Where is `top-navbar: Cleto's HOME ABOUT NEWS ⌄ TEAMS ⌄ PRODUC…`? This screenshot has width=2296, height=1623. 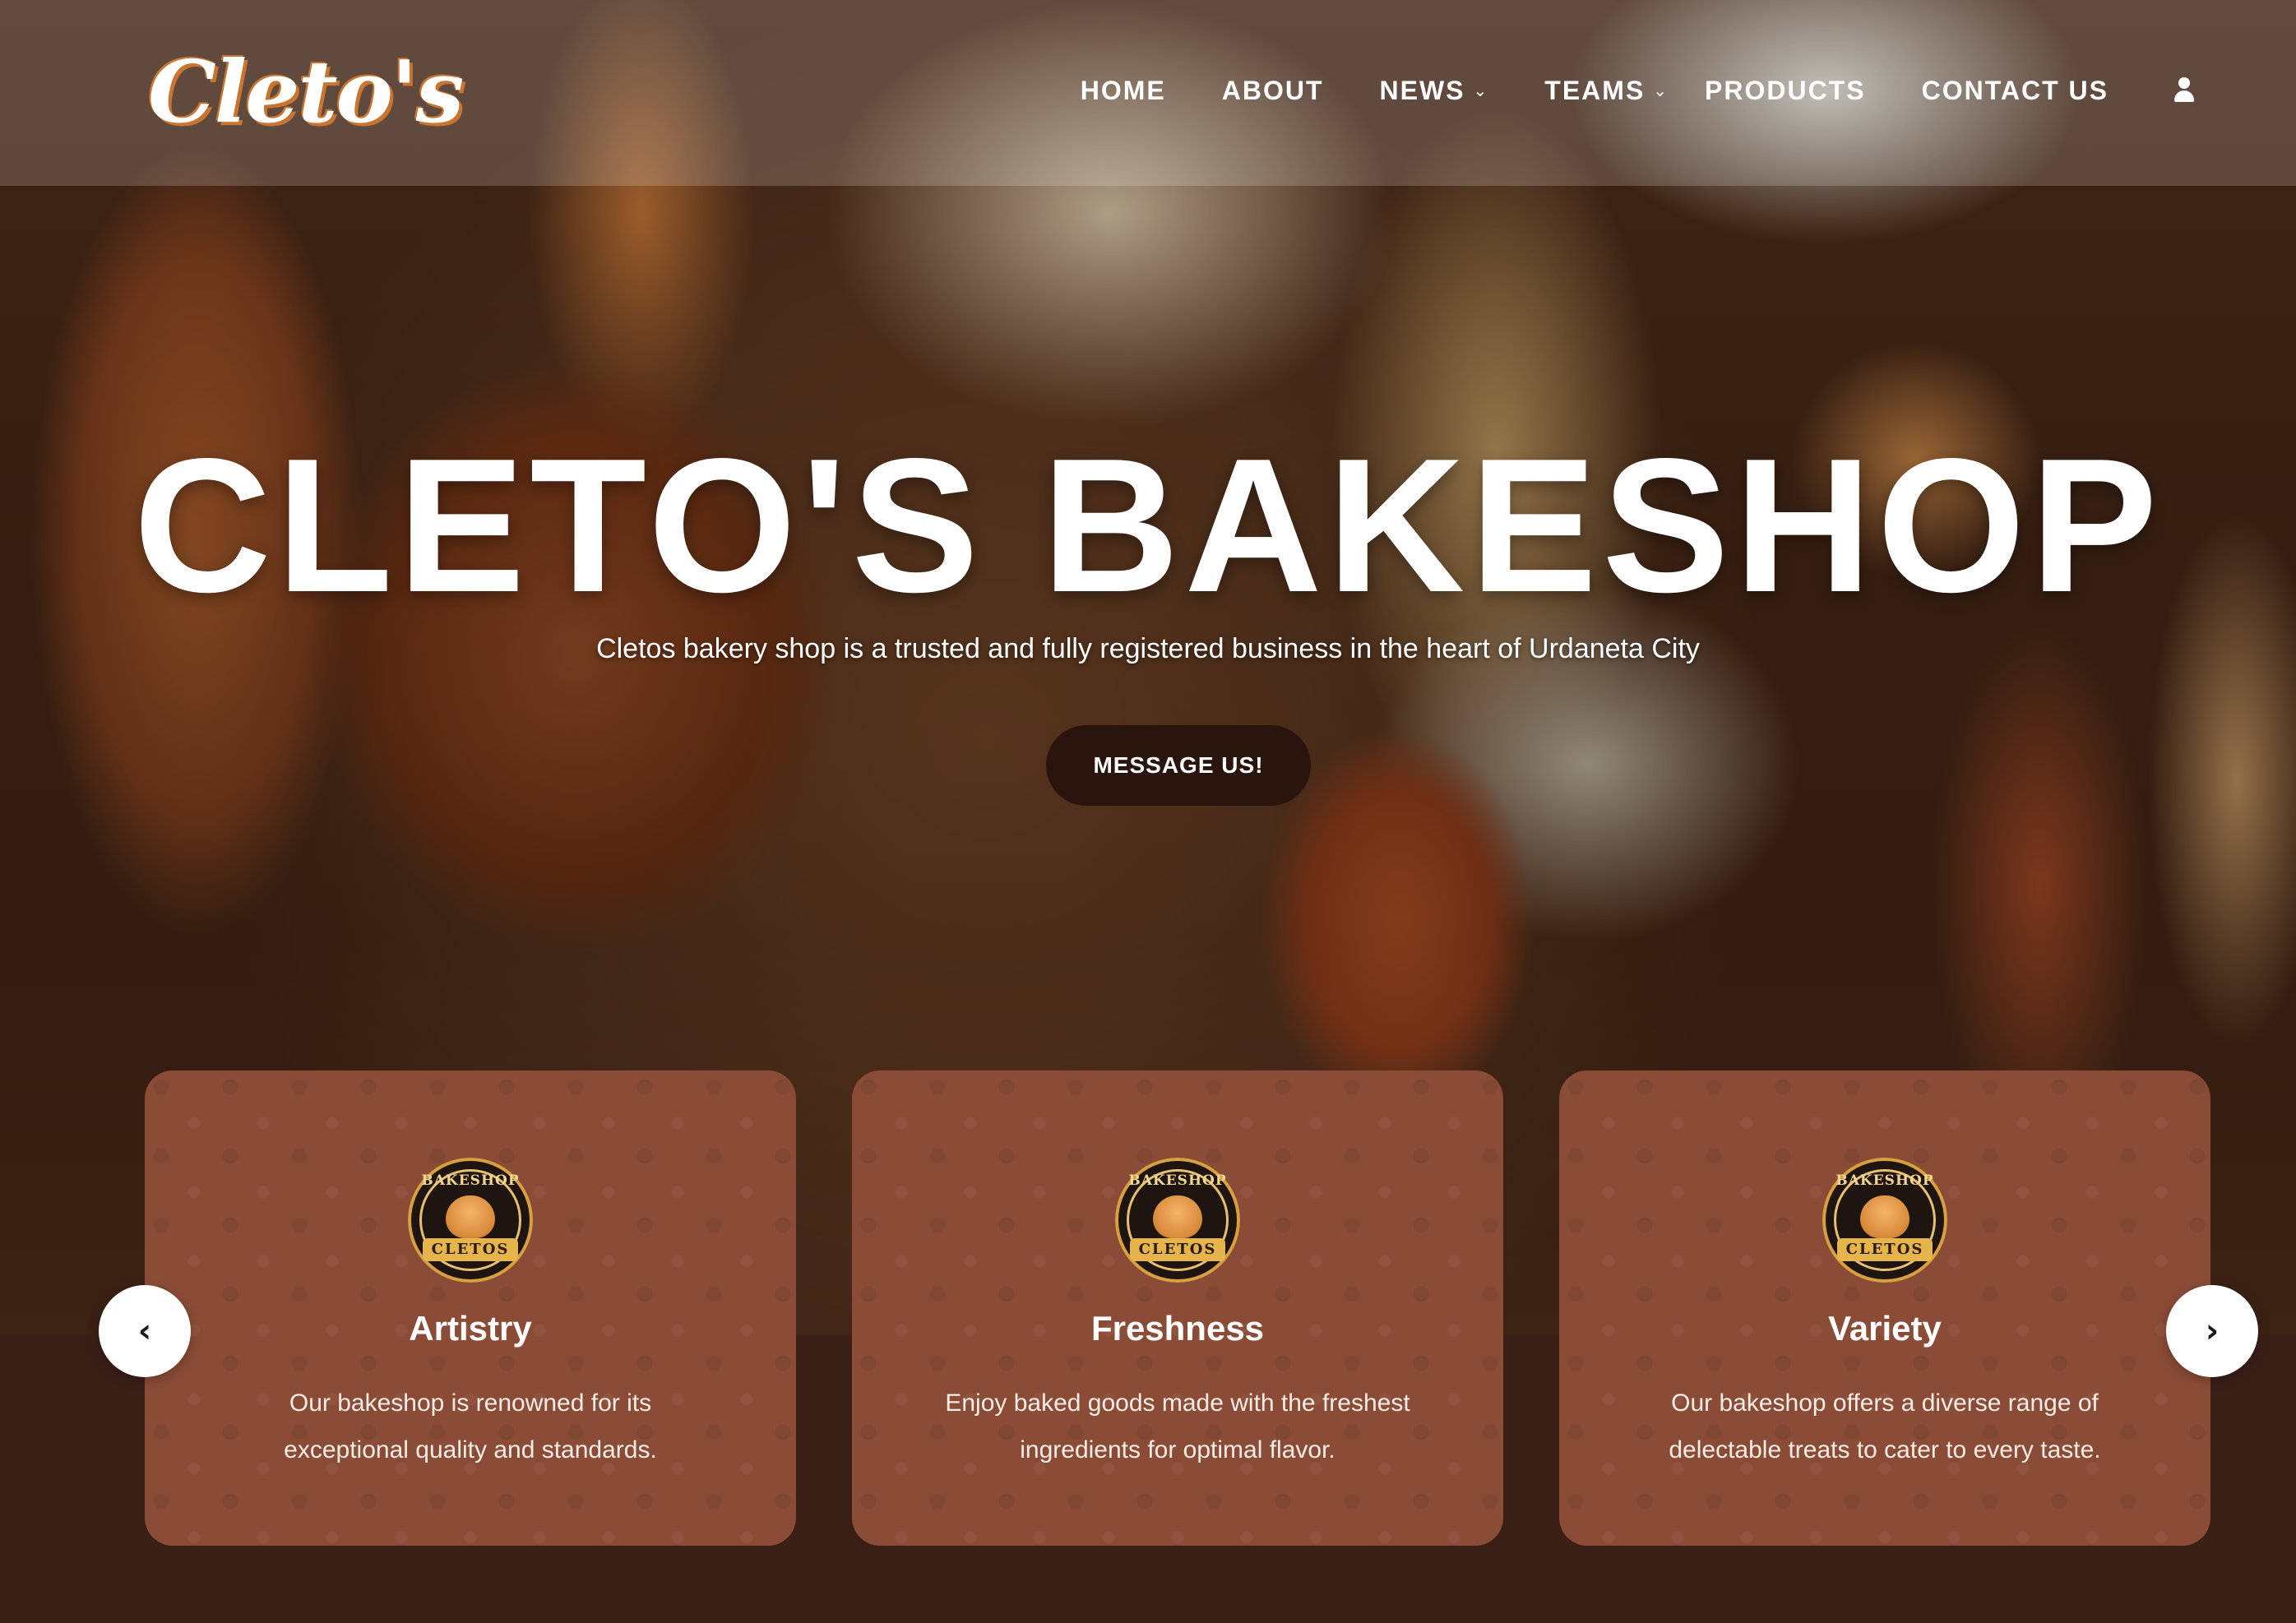 top-navbar: Cleto's HOME ABOUT NEWS ⌄ TEAMS ⌄ PRODUC… is located at coordinates (1148, 93).